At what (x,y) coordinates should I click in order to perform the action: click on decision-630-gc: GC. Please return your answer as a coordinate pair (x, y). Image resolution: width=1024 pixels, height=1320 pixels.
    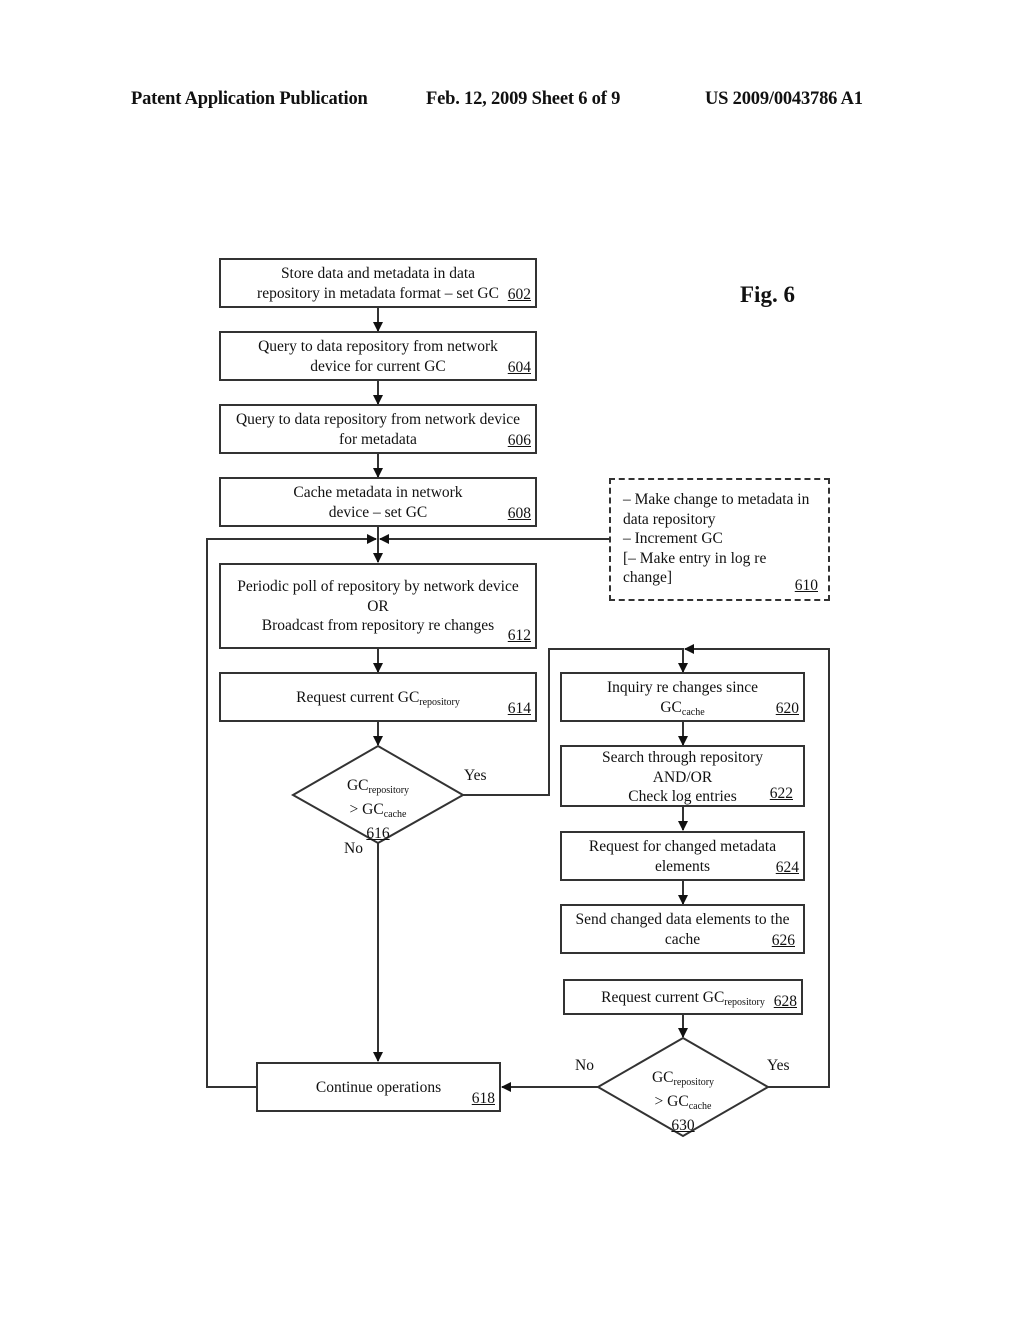
    Looking at the image, I should click on (662, 1077).